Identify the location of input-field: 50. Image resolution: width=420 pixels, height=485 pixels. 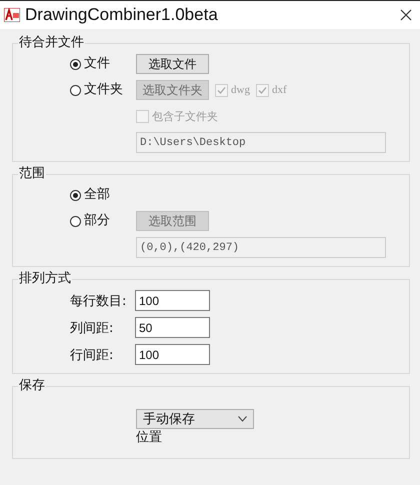
(172, 327).